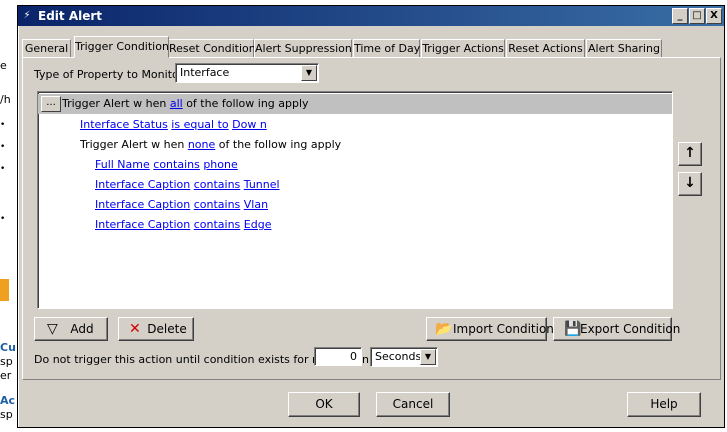 The image size is (727, 432). Describe the element at coordinates (199, 124) in the screenshot. I see `rule-operator: is equal to` at that location.